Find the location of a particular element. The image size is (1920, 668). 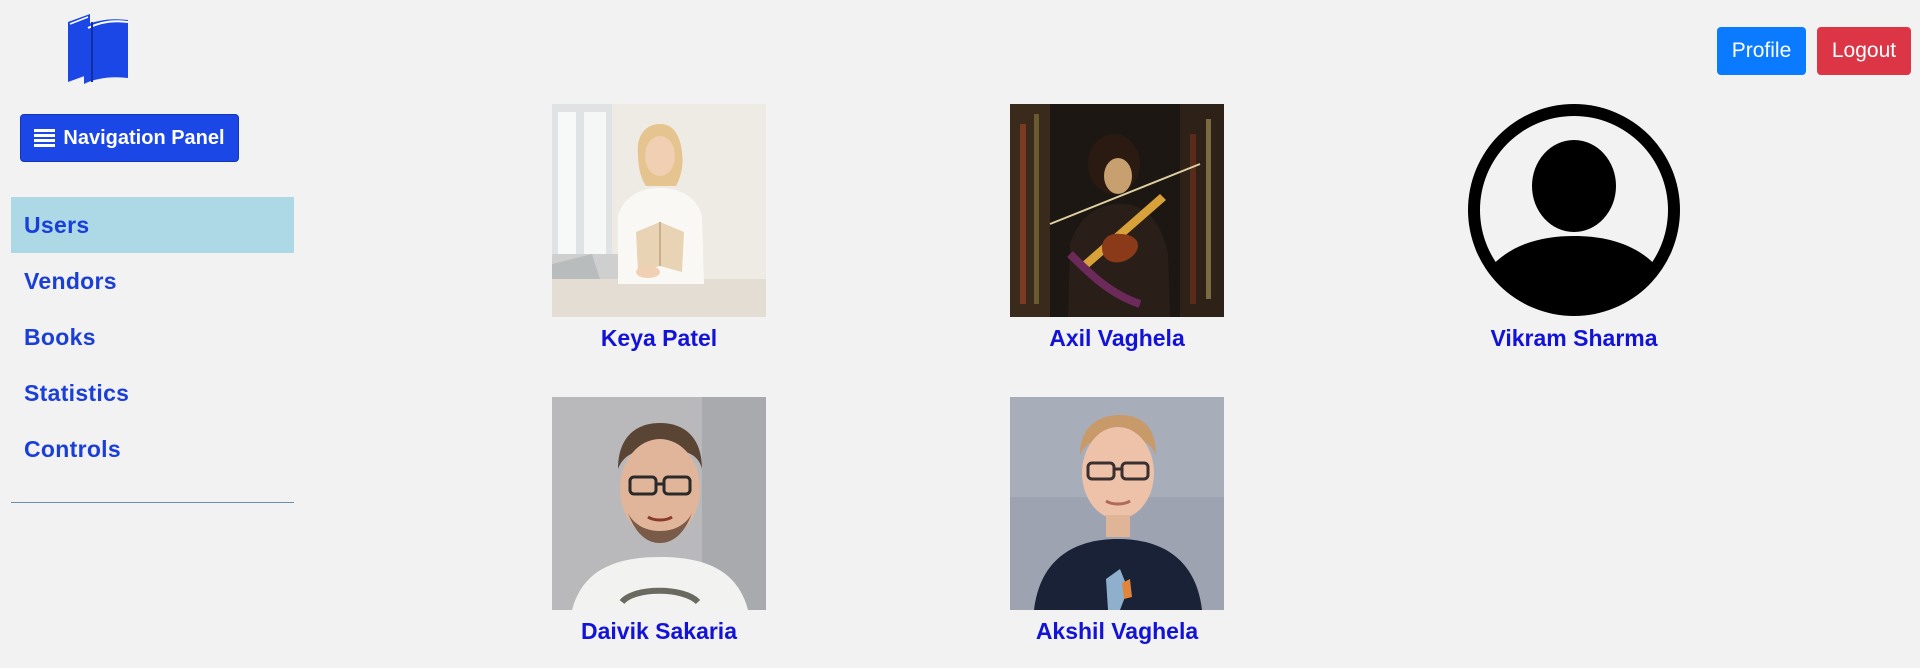

navigation-panel-button: Navigation Panel is located at coordinates (129, 138).